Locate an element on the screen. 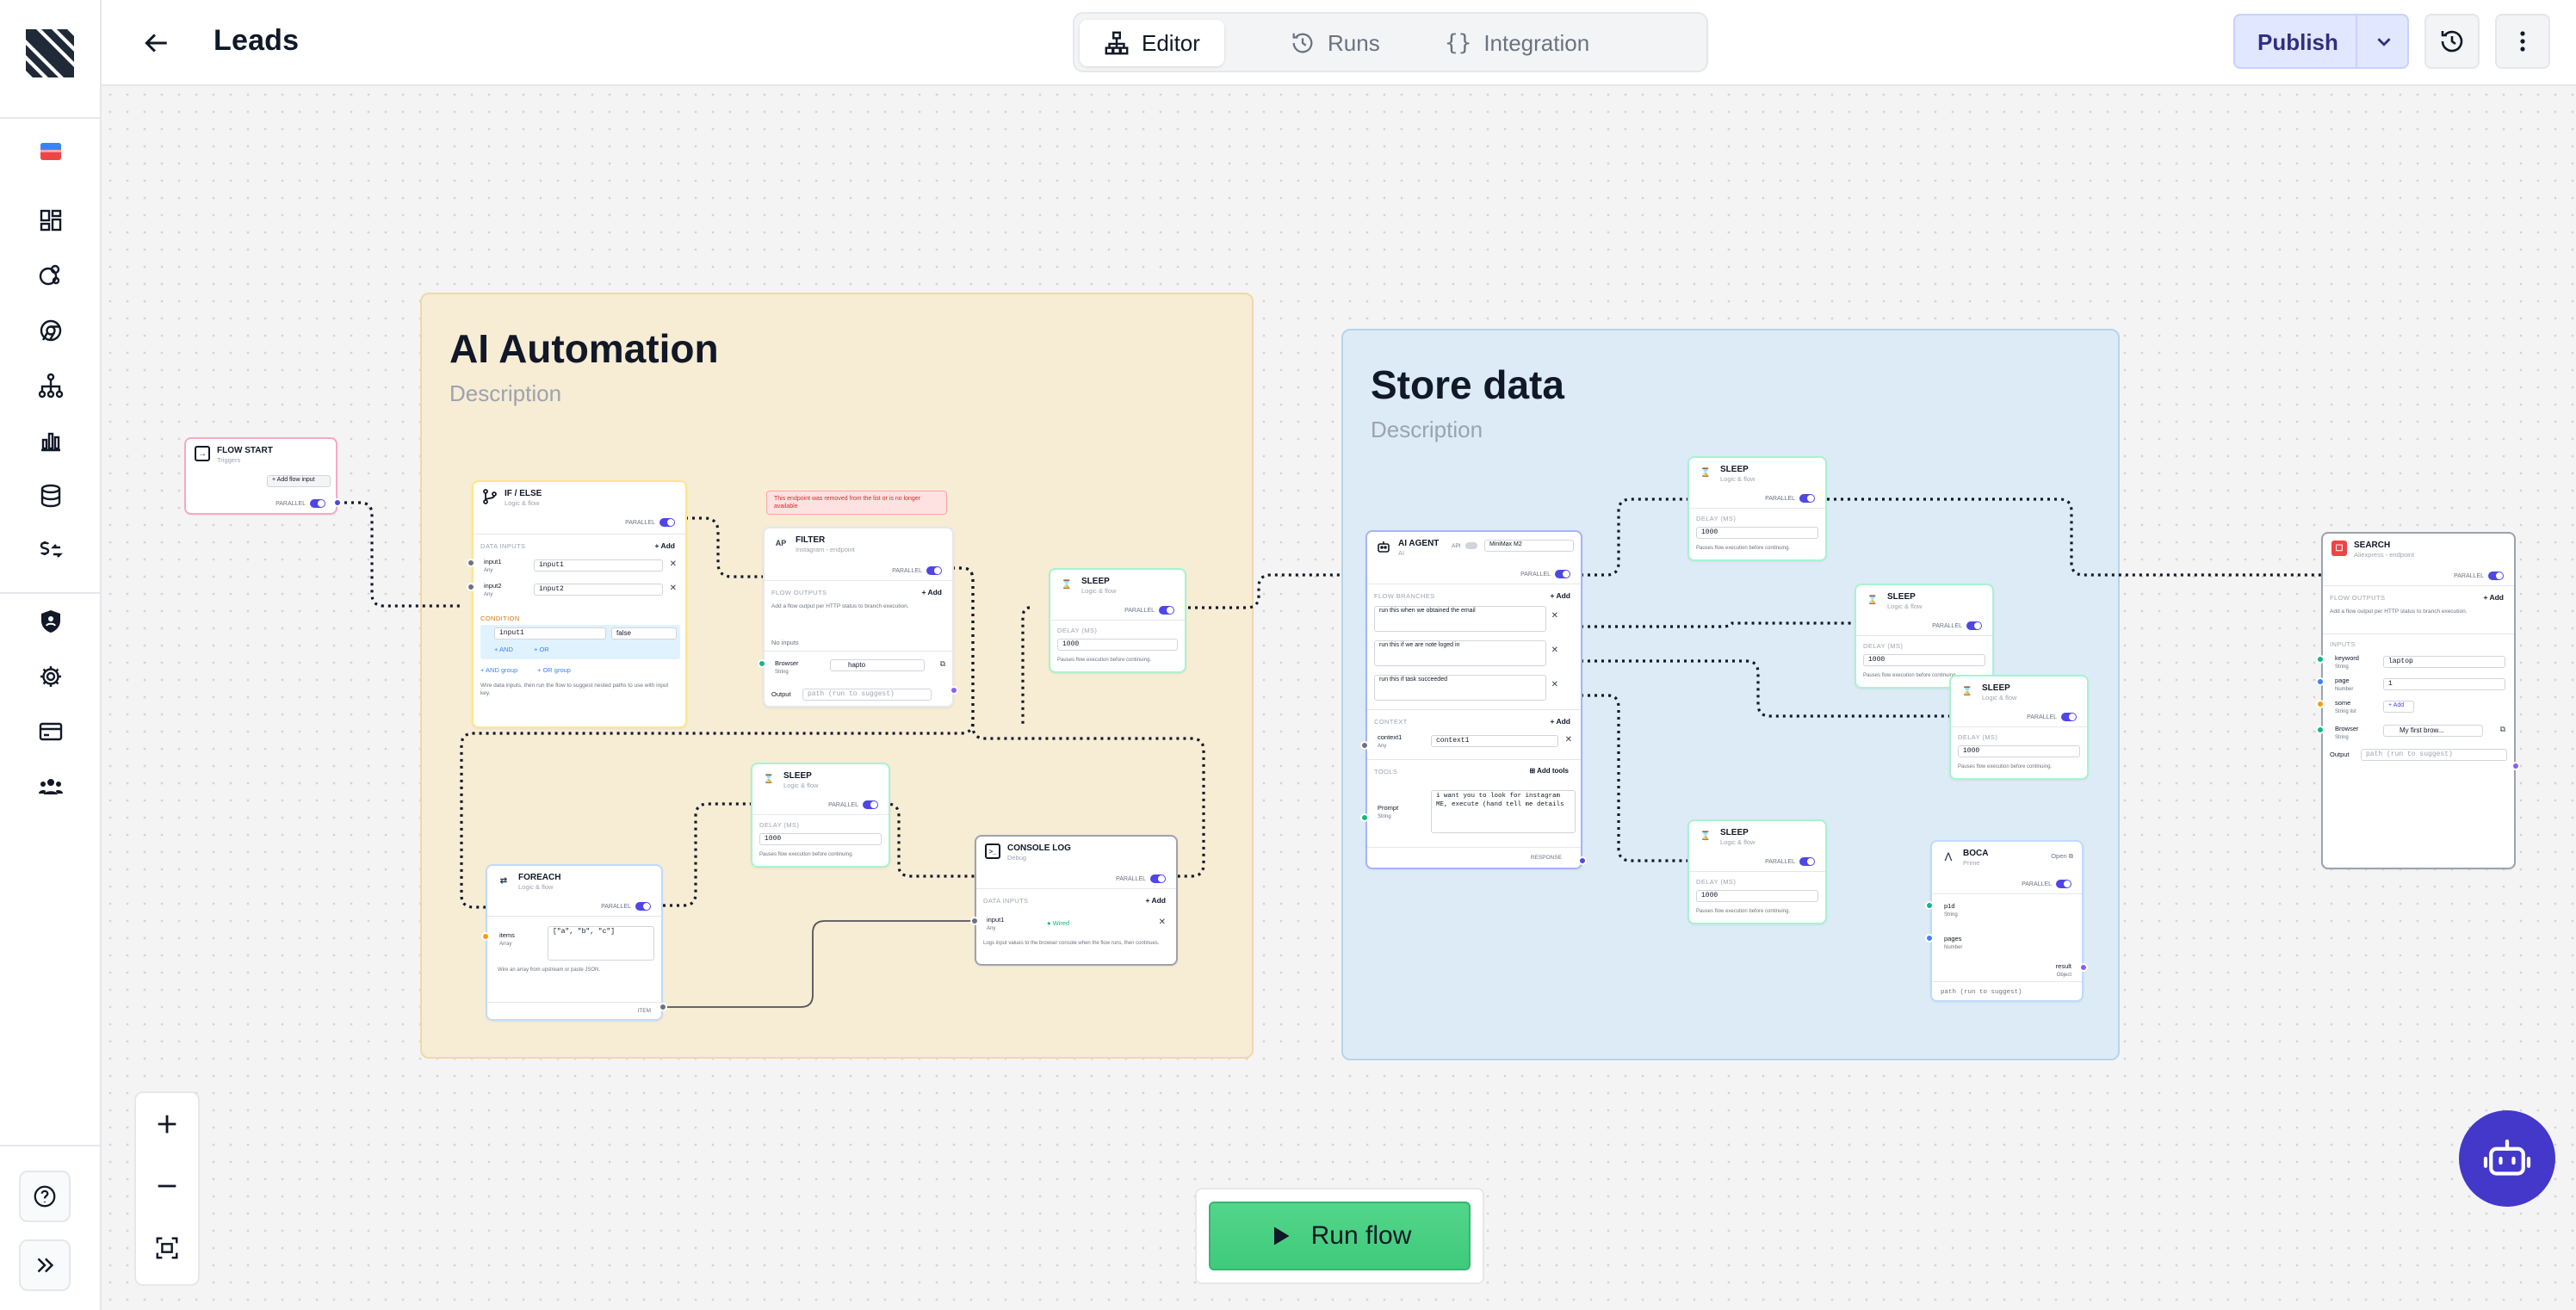 The width and height of the screenshot is (2576, 1310). sidebar-item-billing is located at coordinates (51, 551).